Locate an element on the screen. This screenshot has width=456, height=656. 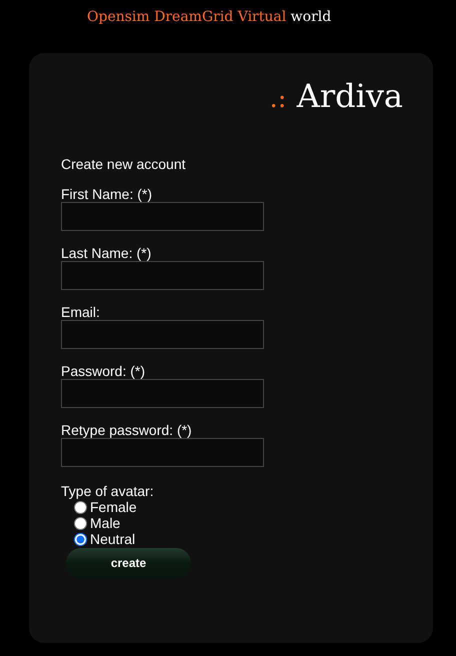
field-label: Type of avatar: is located at coordinates (107, 491).